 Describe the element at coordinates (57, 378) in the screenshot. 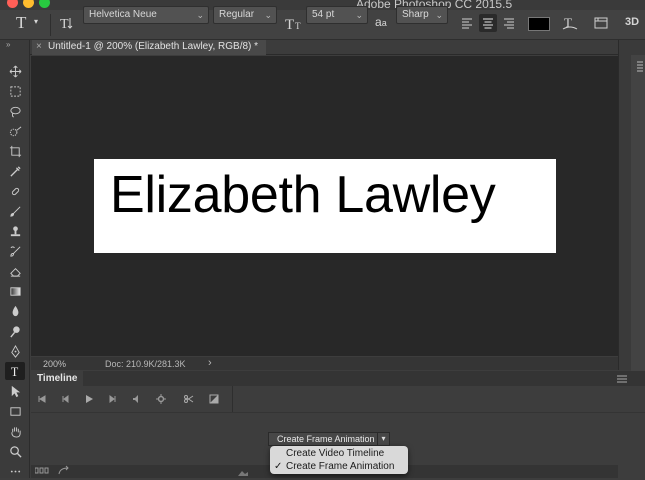

I see `timeline-tab: Timeline` at that location.